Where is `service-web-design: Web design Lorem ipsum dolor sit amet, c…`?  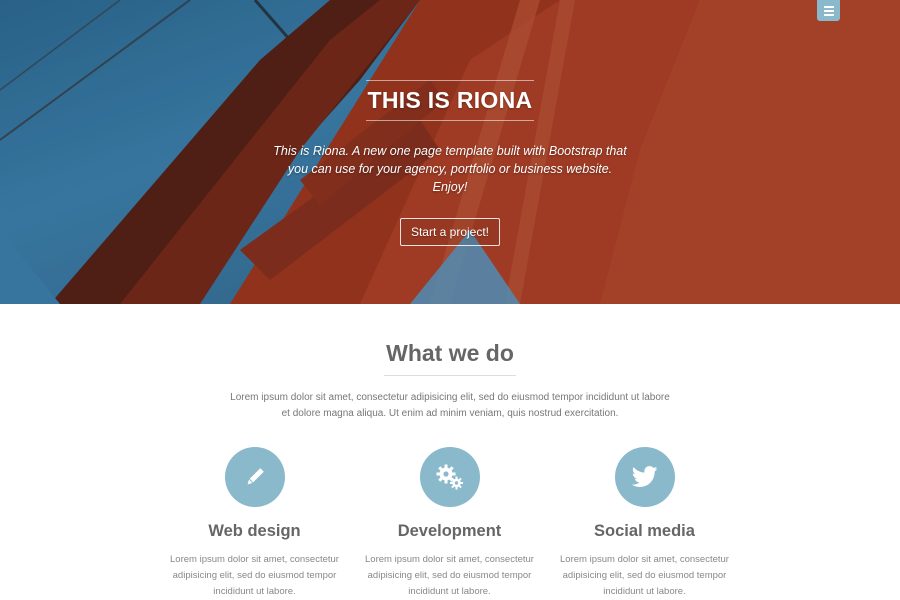 service-web-design: Web design Lorem ipsum dolor sit amet, c… is located at coordinates (254, 523).